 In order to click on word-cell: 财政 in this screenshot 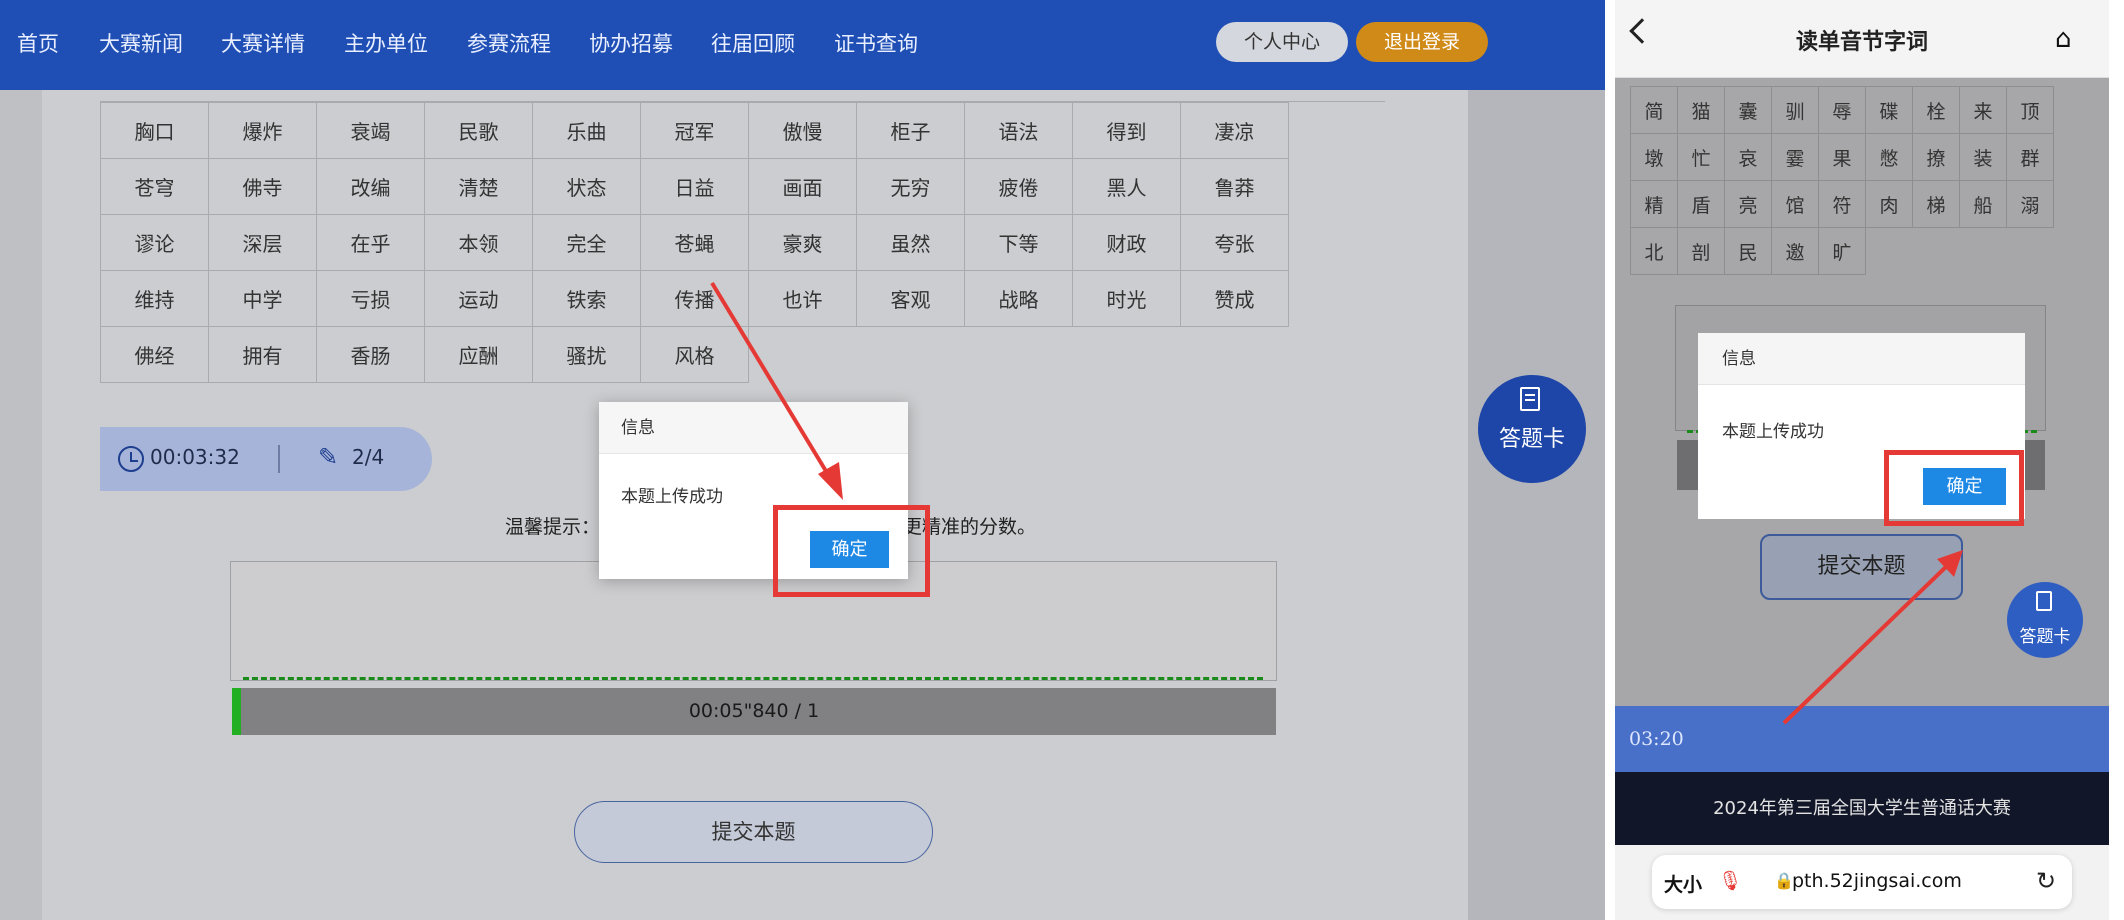, I will do `click(1126, 242)`.